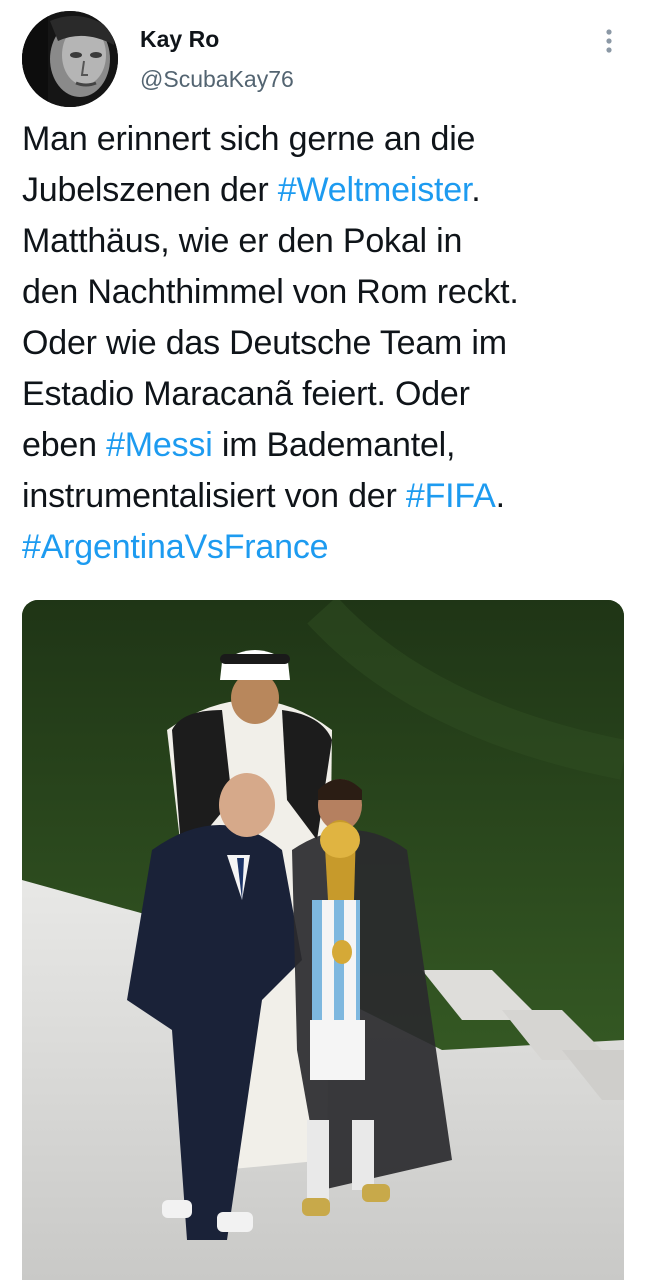  I want to click on more-vertical-icon, so click(609, 41).